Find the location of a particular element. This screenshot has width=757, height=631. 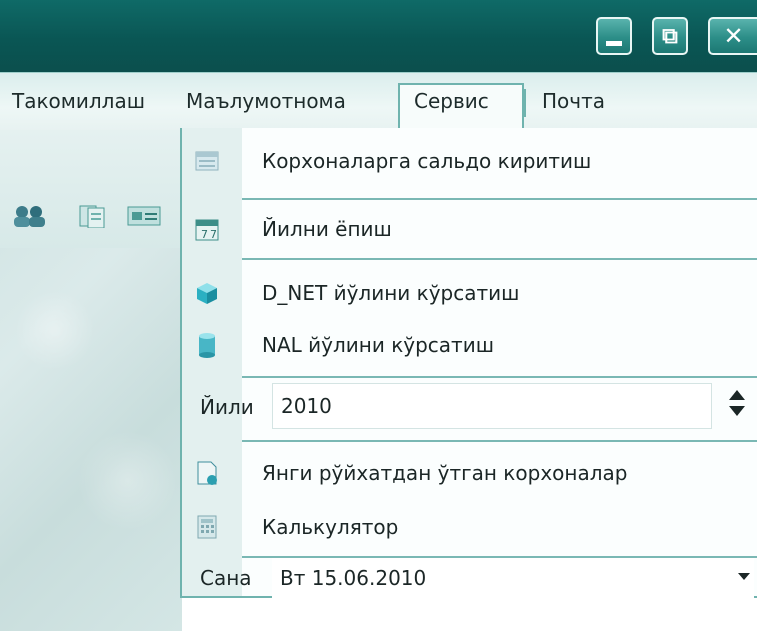

menu-item-new-registered: Янги рўйхатдан ўтган корхоналар is located at coordinates (469, 473).